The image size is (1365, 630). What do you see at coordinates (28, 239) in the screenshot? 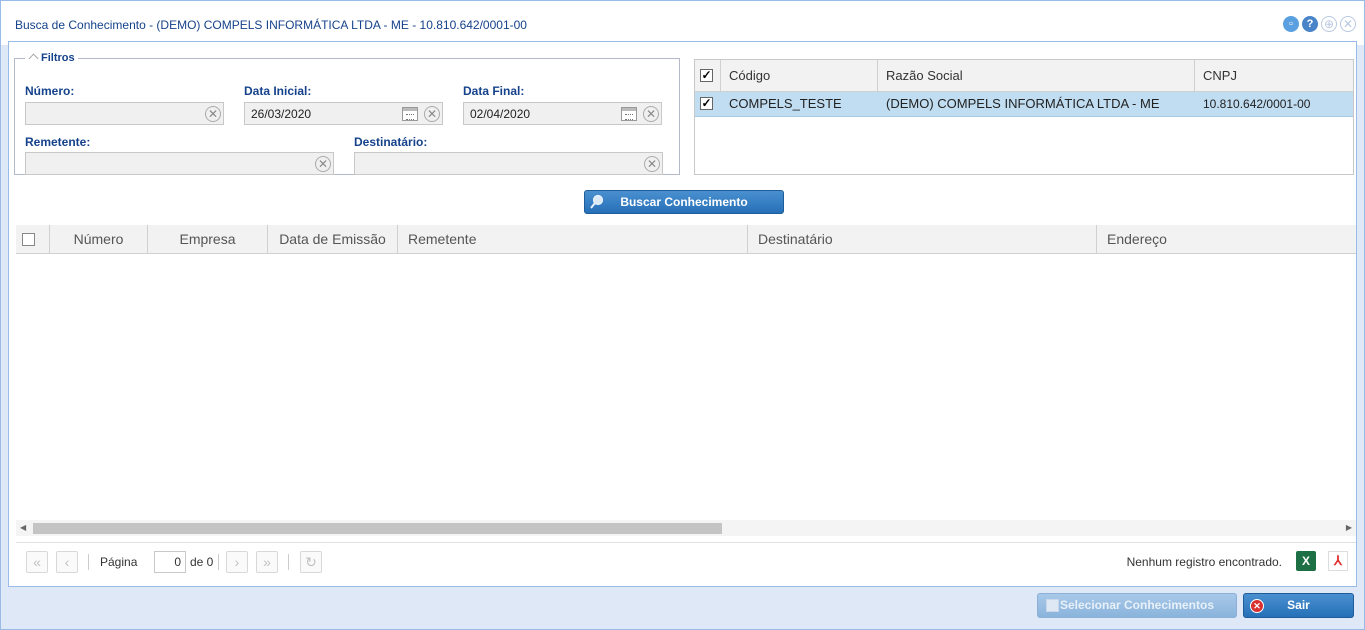
I see `results-select-all-checkbox` at bounding box center [28, 239].